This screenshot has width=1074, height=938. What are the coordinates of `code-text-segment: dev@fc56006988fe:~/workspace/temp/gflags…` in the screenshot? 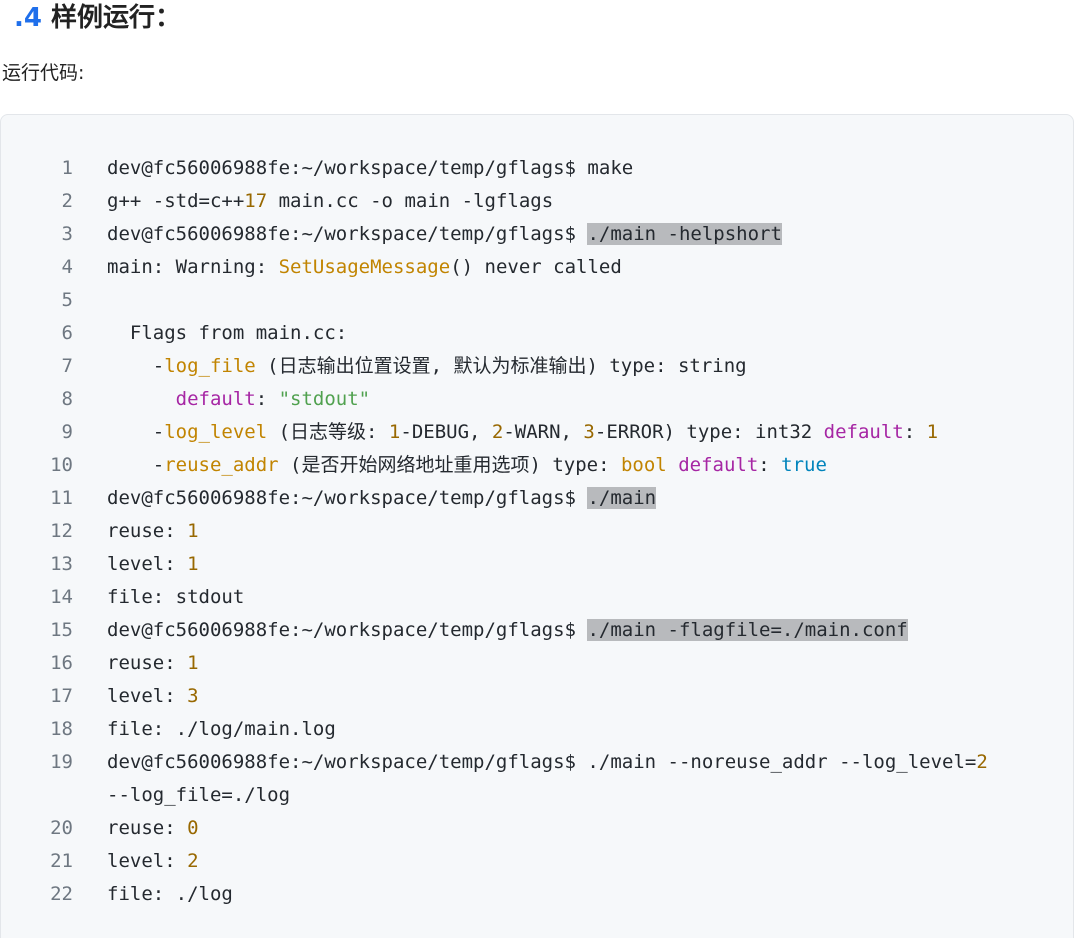 It's located at (590, 762).